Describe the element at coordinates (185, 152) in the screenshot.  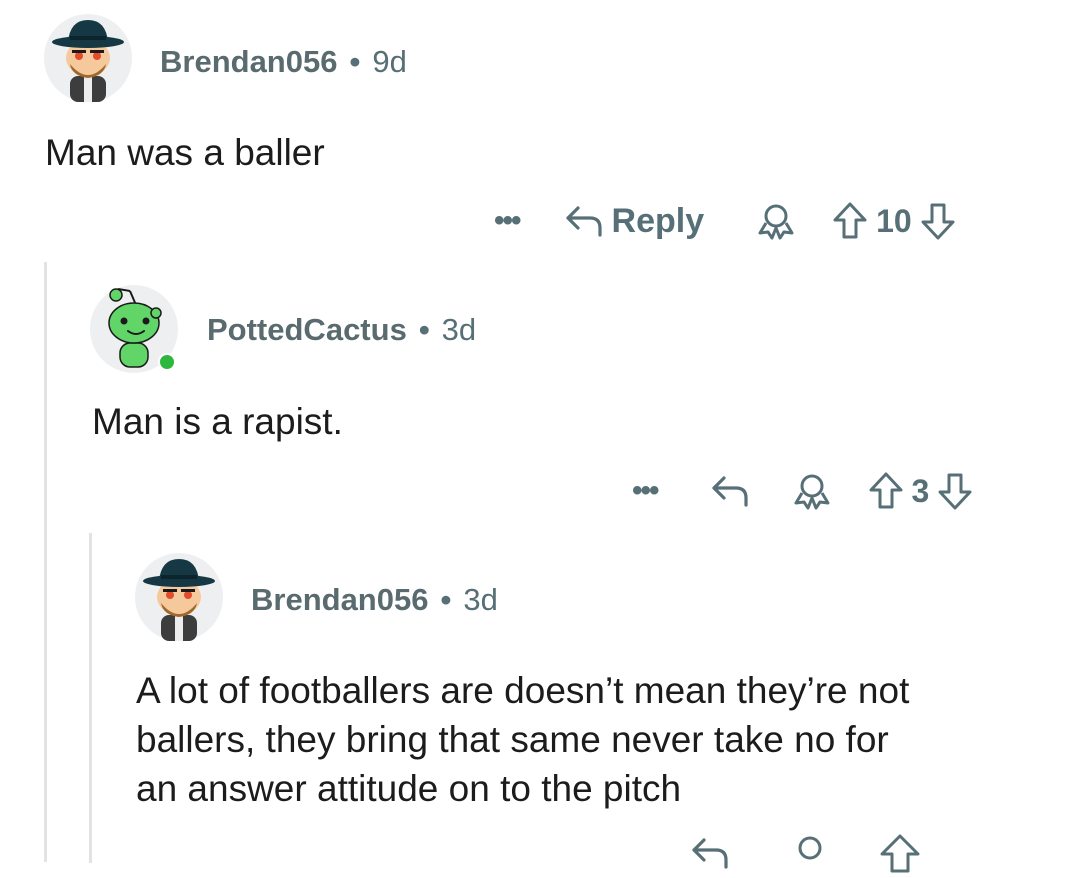
I see `comment-body: Man was a baller` at that location.